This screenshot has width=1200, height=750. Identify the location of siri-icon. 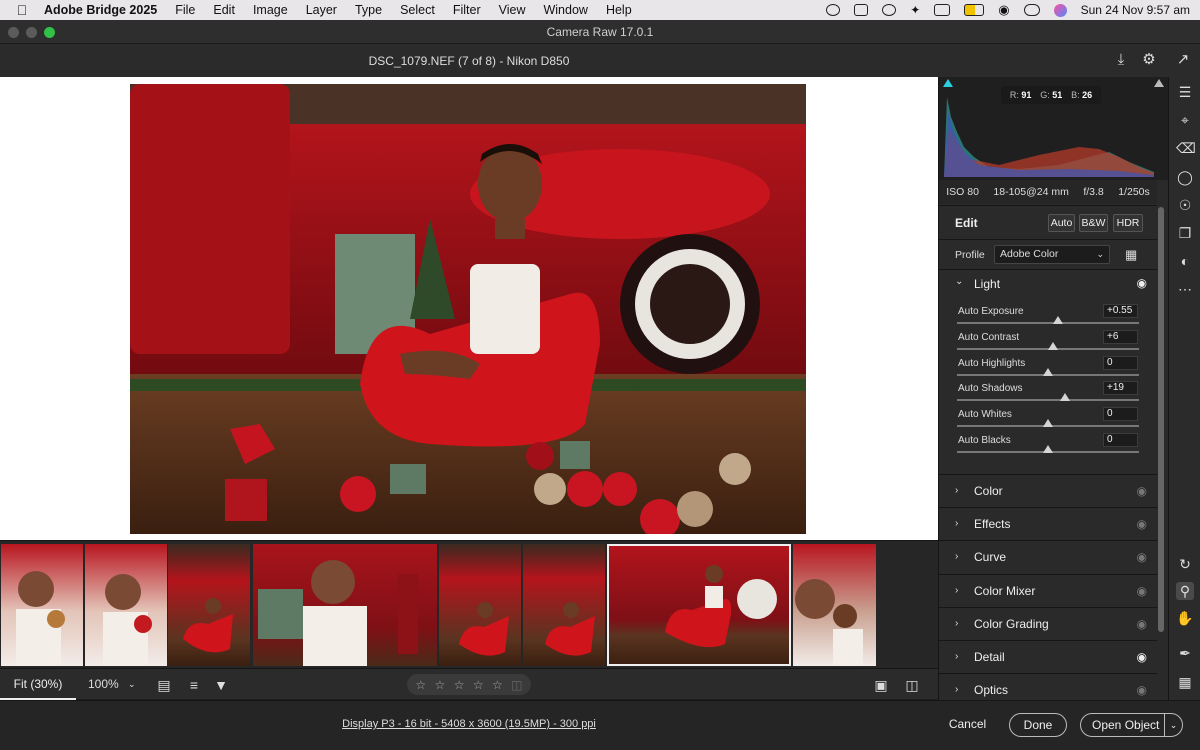
(1060, 10).